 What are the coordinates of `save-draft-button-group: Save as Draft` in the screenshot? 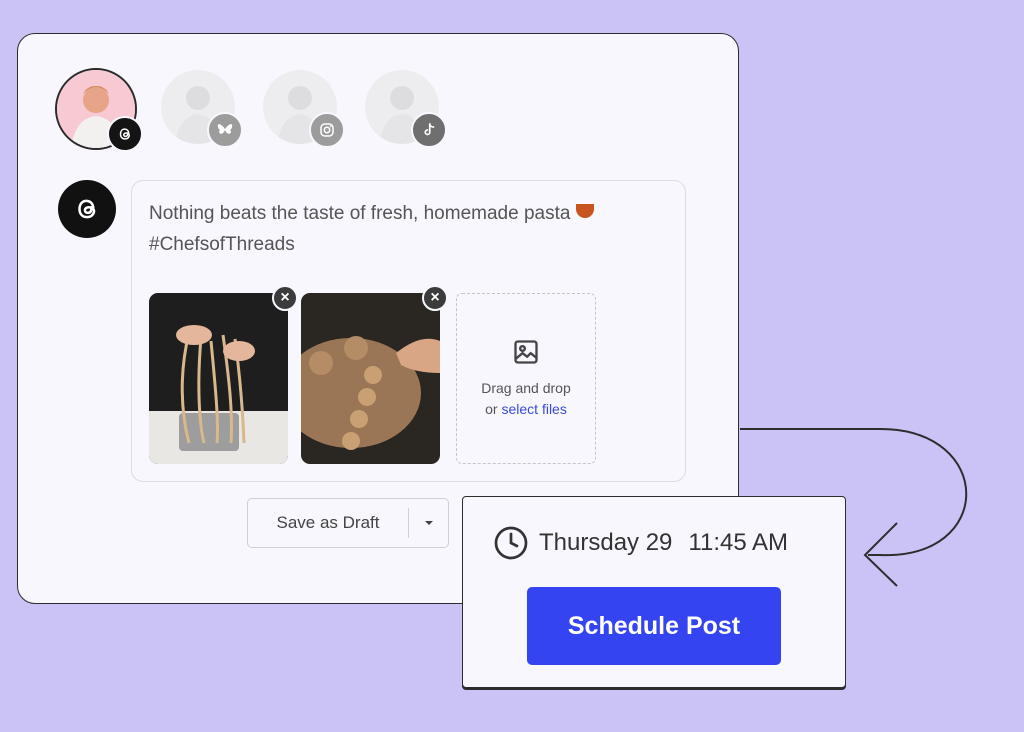 It's located at (348, 523).